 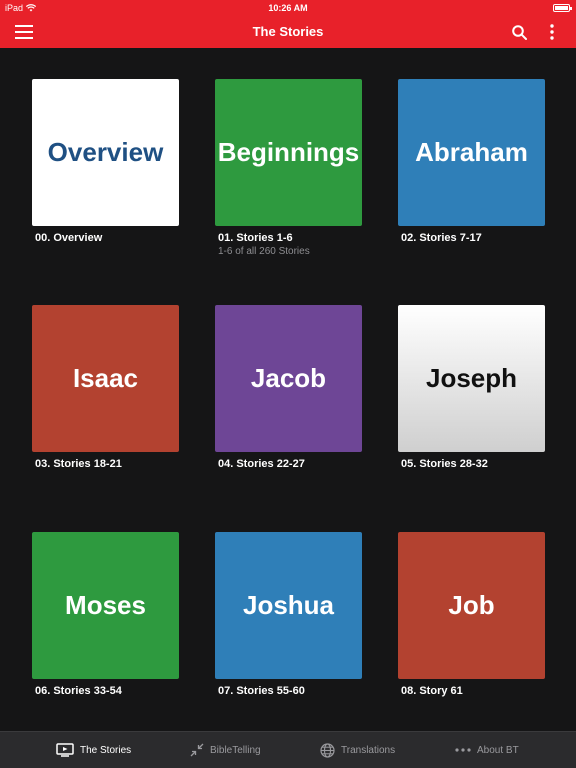 What do you see at coordinates (255, 238) in the screenshot?
I see `story-caption: 01. Stories 1-6` at bounding box center [255, 238].